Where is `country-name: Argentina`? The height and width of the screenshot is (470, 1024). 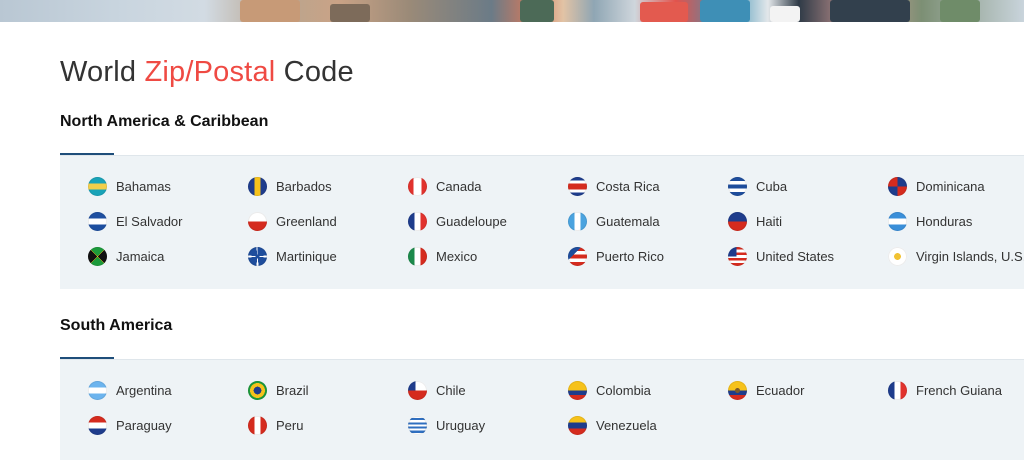 country-name: Argentina is located at coordinates (144, 390).